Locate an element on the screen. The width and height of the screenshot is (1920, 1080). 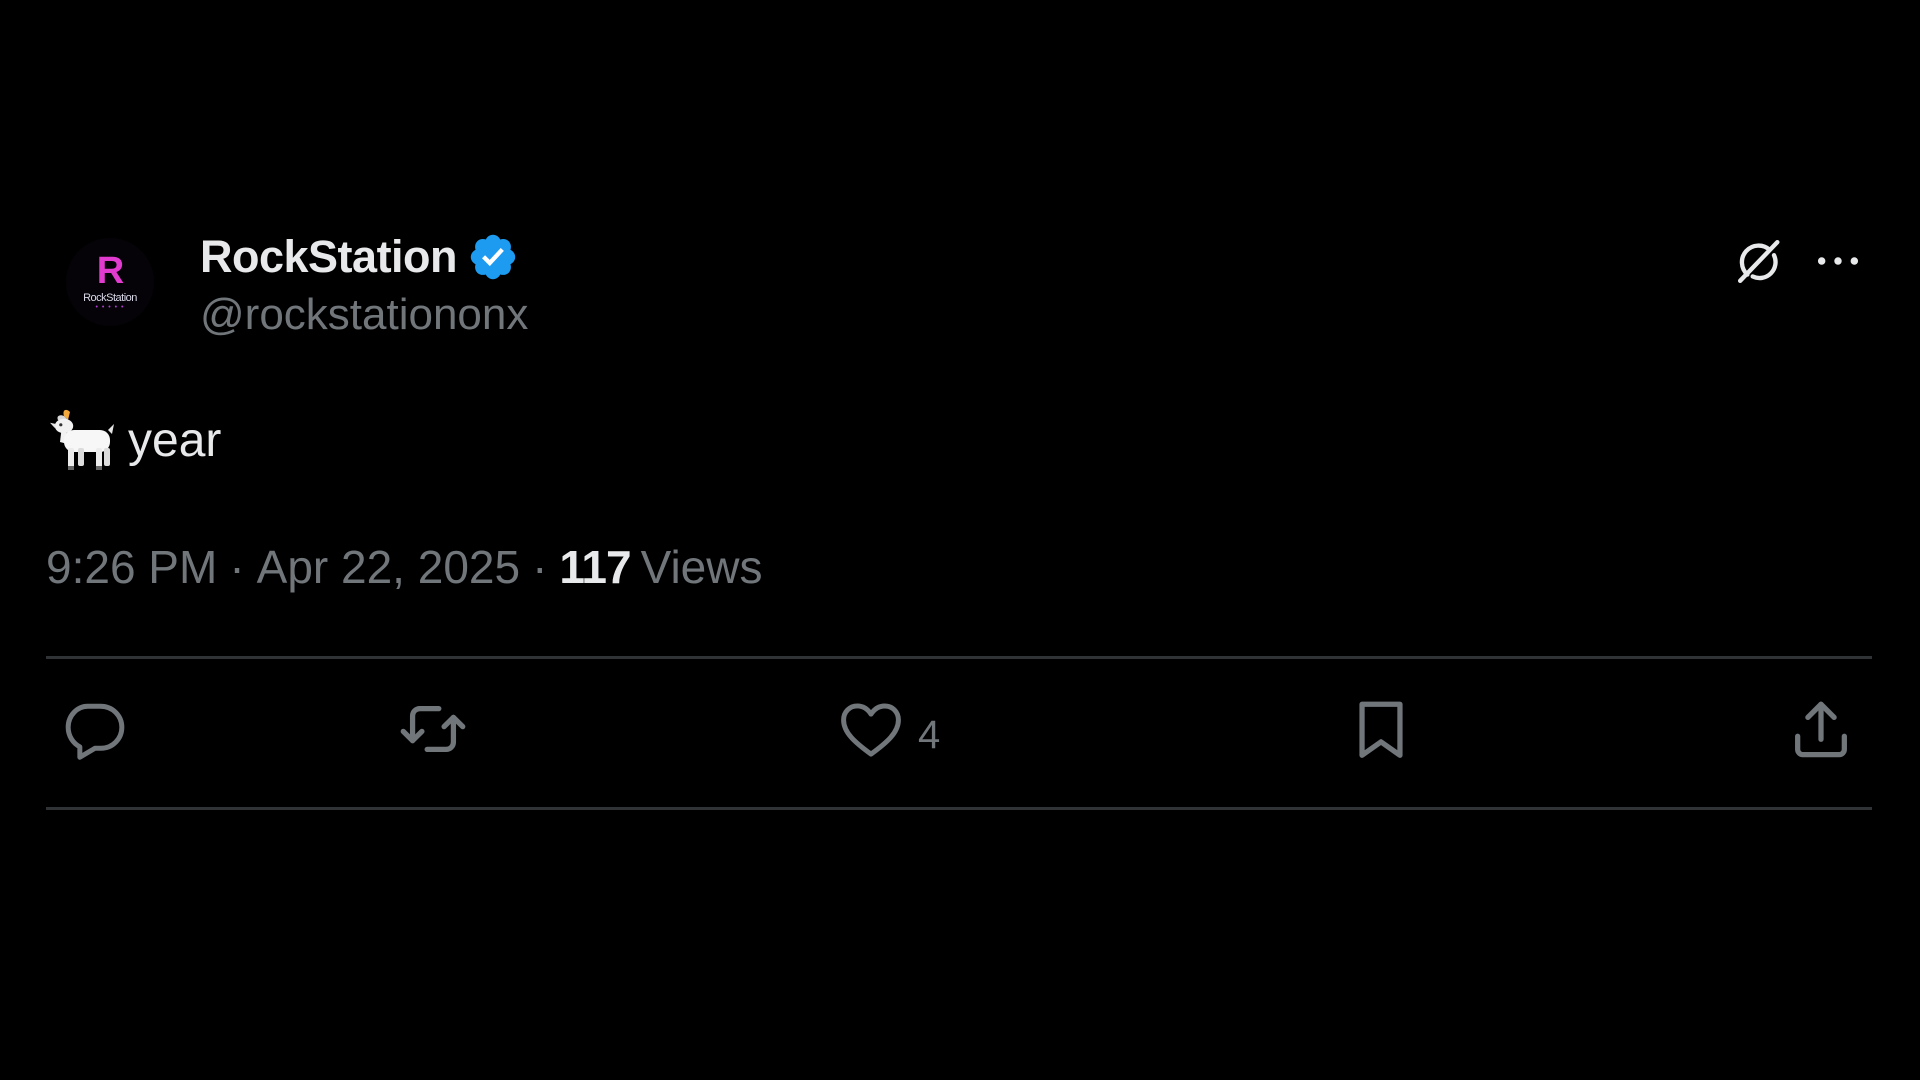
views-count: 117 is located at coordinates (595, 567).